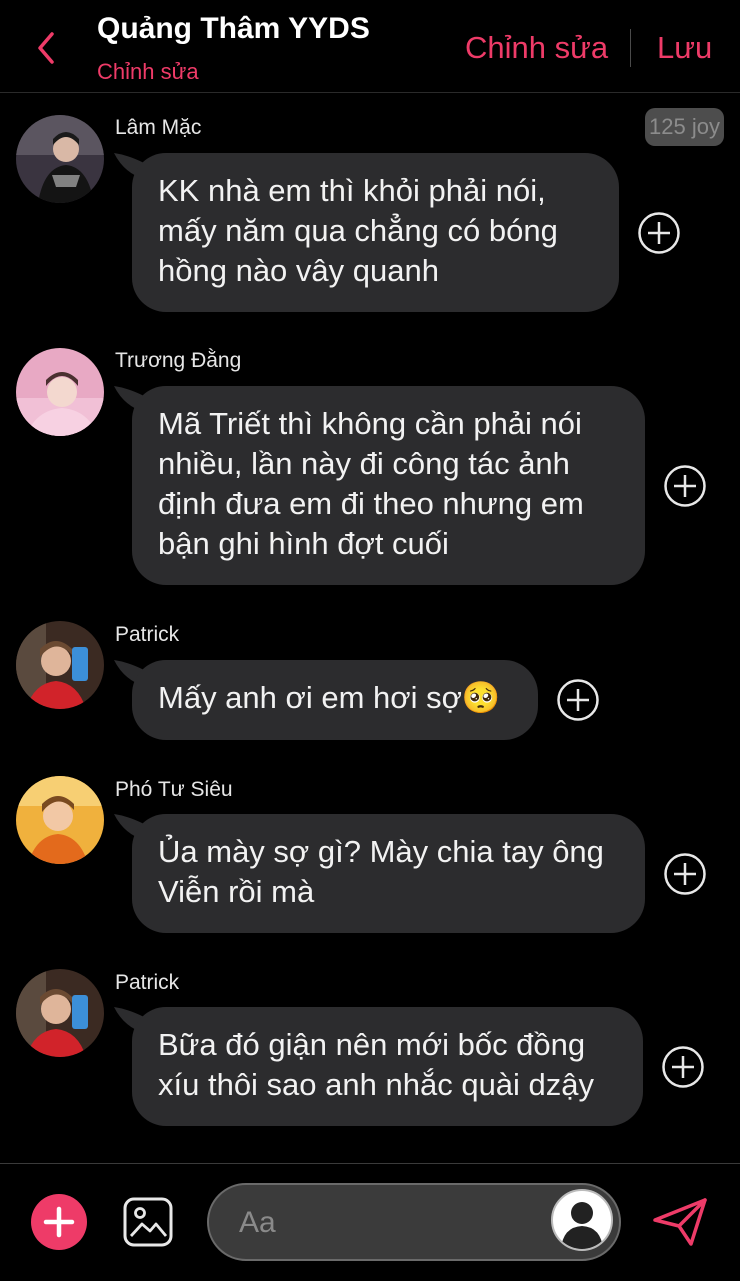 The image size is (740, 1281). I want to click on composer-divider, so click(370, 1163).